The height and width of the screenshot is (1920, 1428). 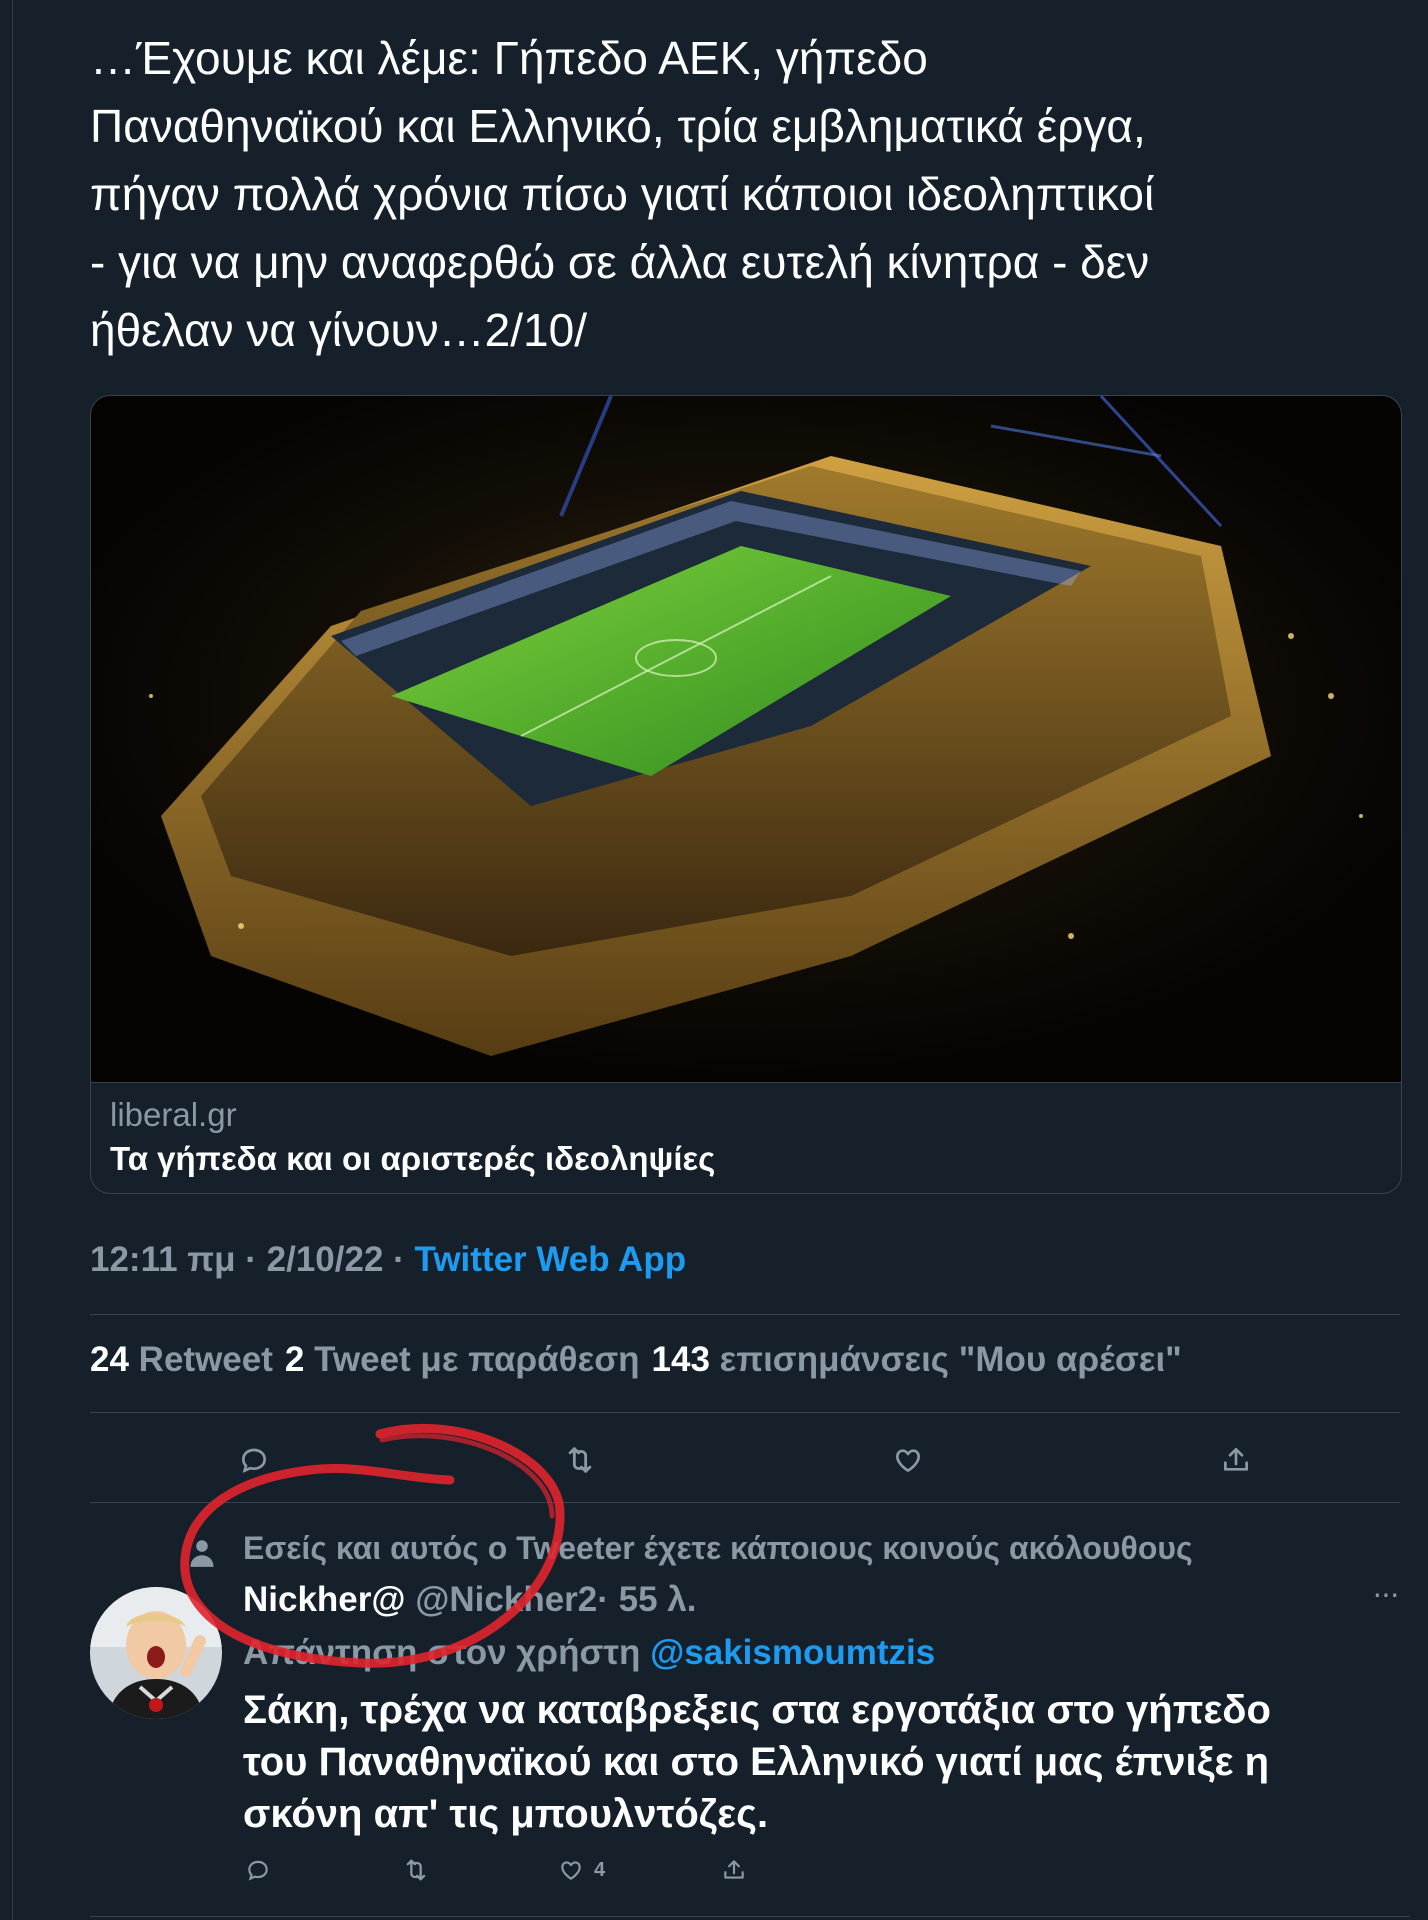 I want to click on reply-reply-button, so click(x=258, y=1870).